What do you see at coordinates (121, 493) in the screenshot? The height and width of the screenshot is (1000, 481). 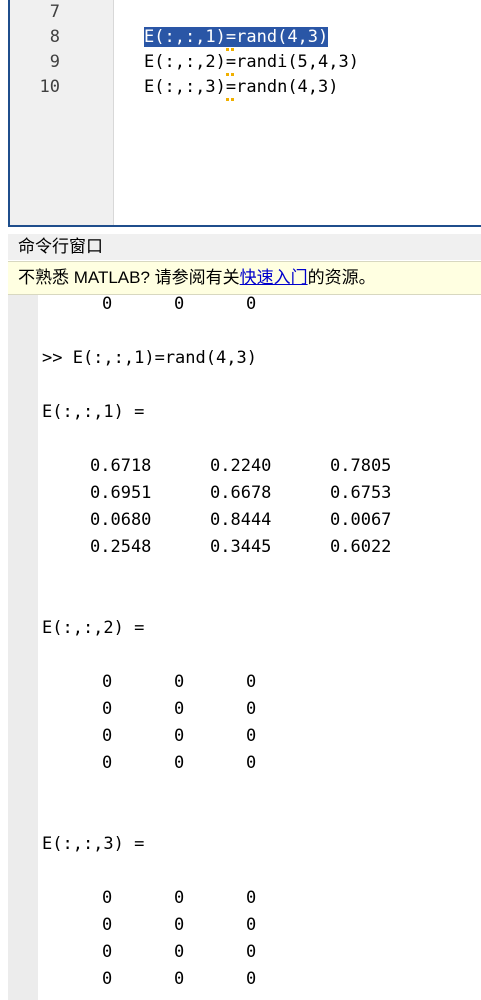 I see `matrix-cell: 0.6951` at bounding box center [121, 493].